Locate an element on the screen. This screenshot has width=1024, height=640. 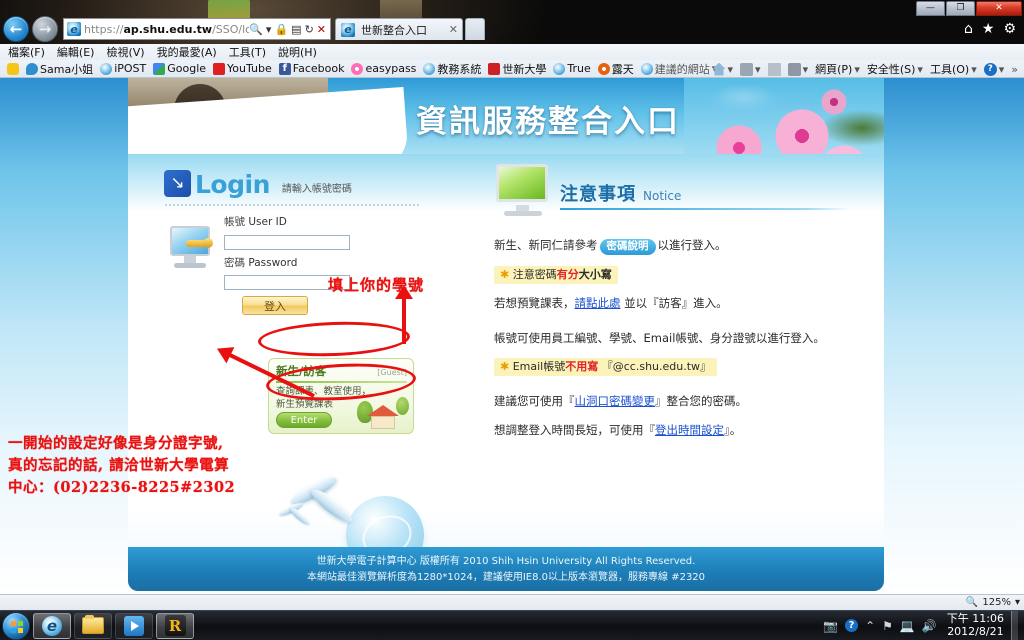
bookmark-label: True is located at coordinates (579, 68).